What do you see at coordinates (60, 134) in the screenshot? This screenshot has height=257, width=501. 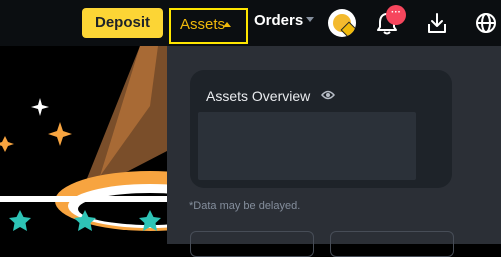 I see `sparkle-orange-icon` at bounding box center [60, 134].